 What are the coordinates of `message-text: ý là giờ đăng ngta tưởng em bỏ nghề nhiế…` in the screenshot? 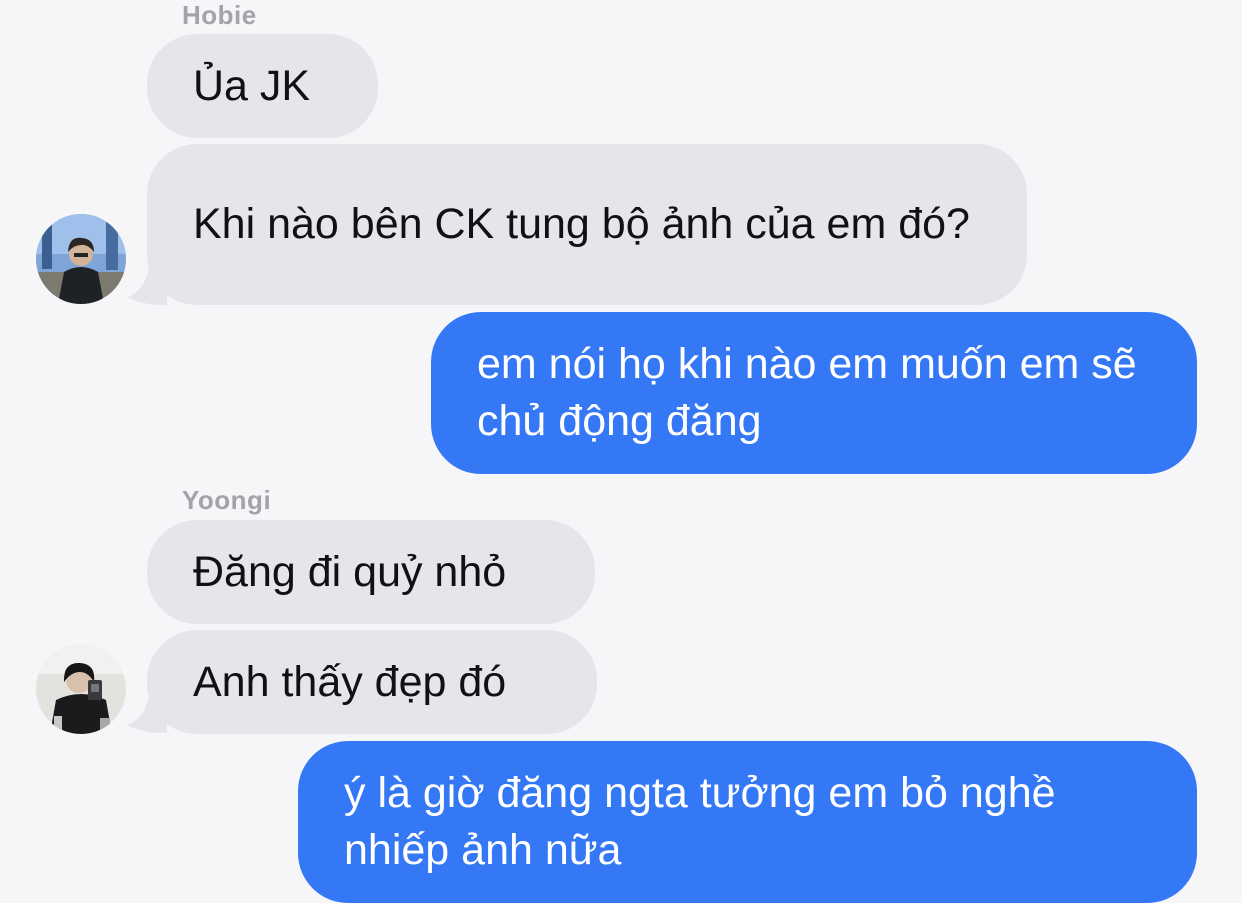 It's located at (700, 821).